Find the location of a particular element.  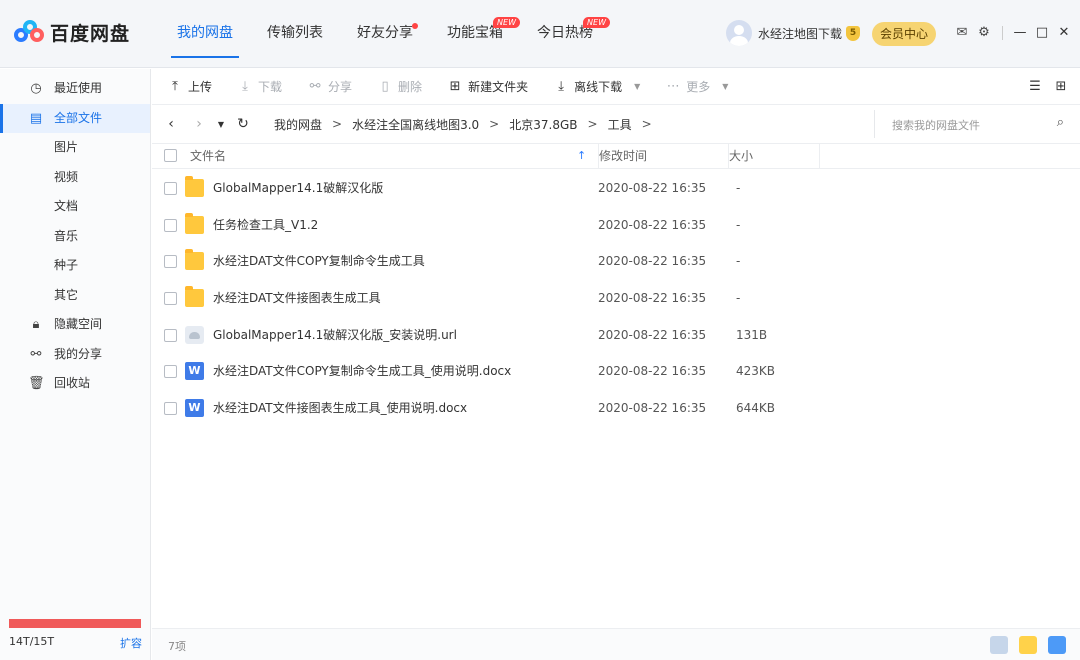

grid-view-icon: ⊞ is located at coordinates (1061, 87).